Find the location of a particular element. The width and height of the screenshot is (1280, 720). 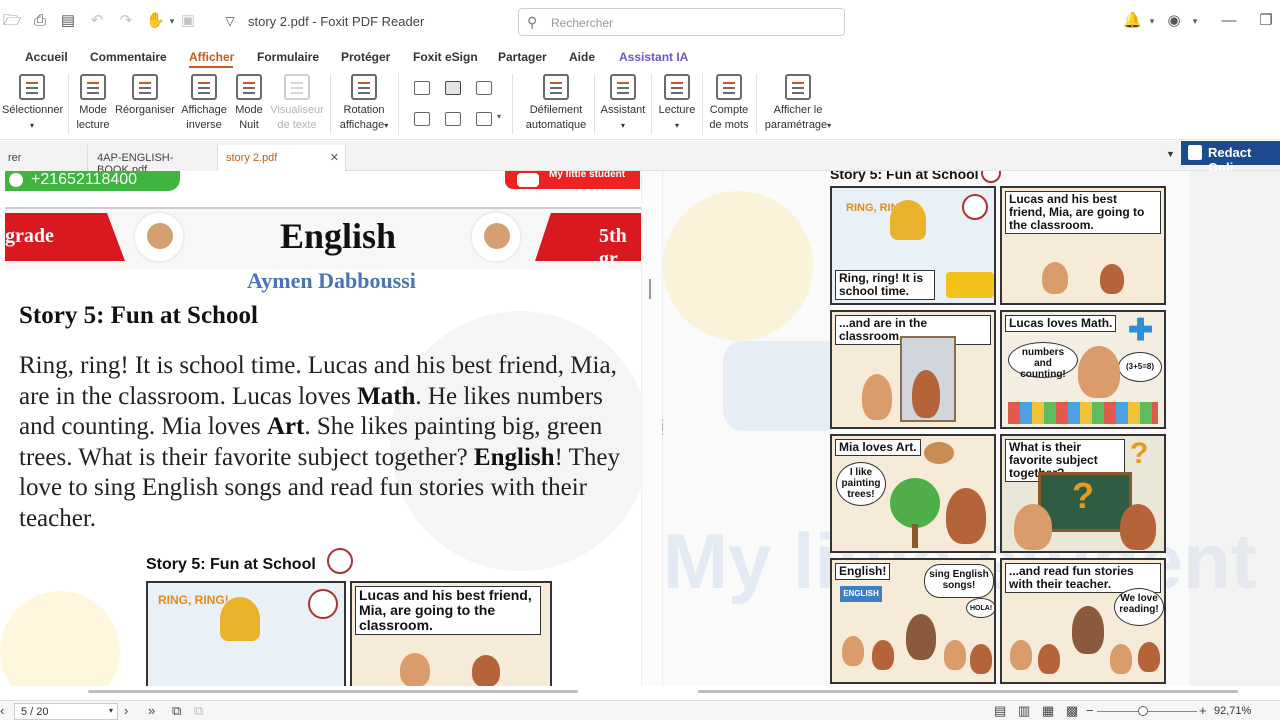

story-heading: Story 5: Fun at School is located at coordinates (138, 315).